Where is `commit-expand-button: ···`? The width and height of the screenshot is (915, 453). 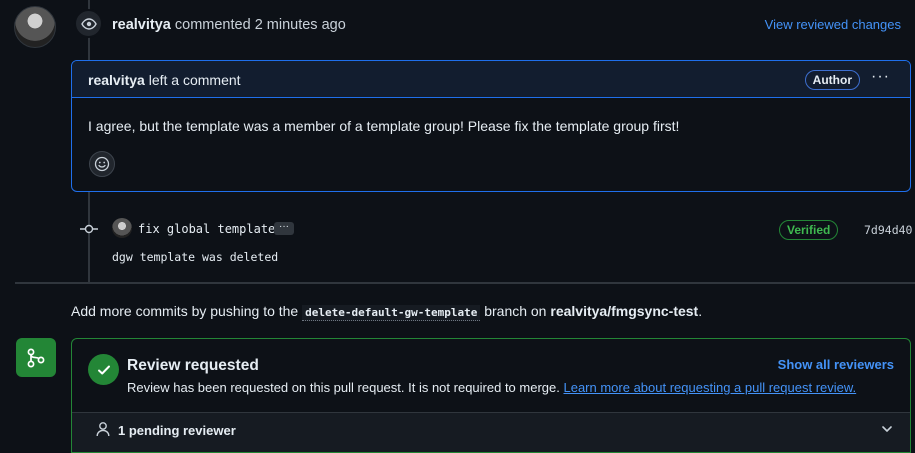
commit-expand-button: ··· is located at coordinates (284, 228).